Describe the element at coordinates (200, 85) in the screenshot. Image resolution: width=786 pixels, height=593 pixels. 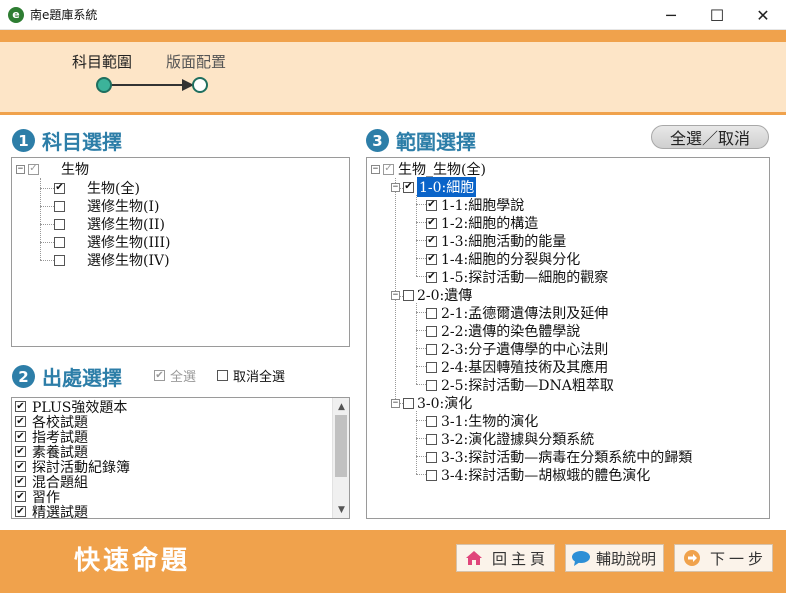
I see `wizard-step-dot-inactive` at that location.